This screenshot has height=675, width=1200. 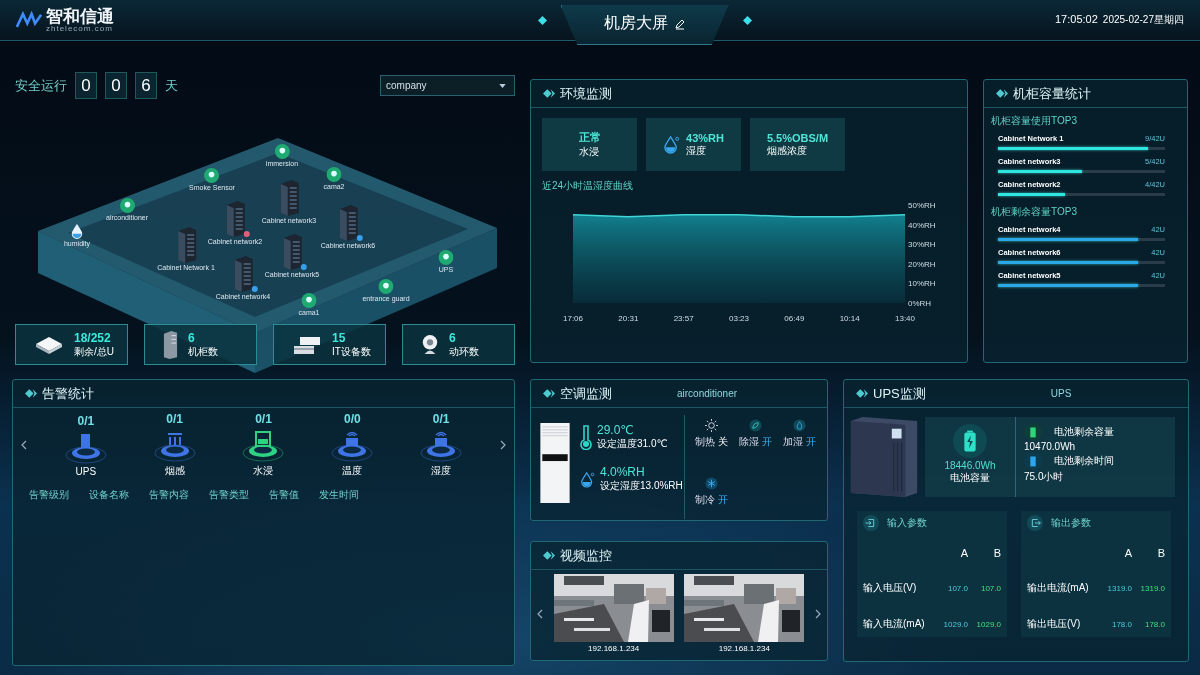 What do you see at coordinates (352, 419) in the screenshot?
I see `alarm-count: 0/0` at bounding box center [352, 419].